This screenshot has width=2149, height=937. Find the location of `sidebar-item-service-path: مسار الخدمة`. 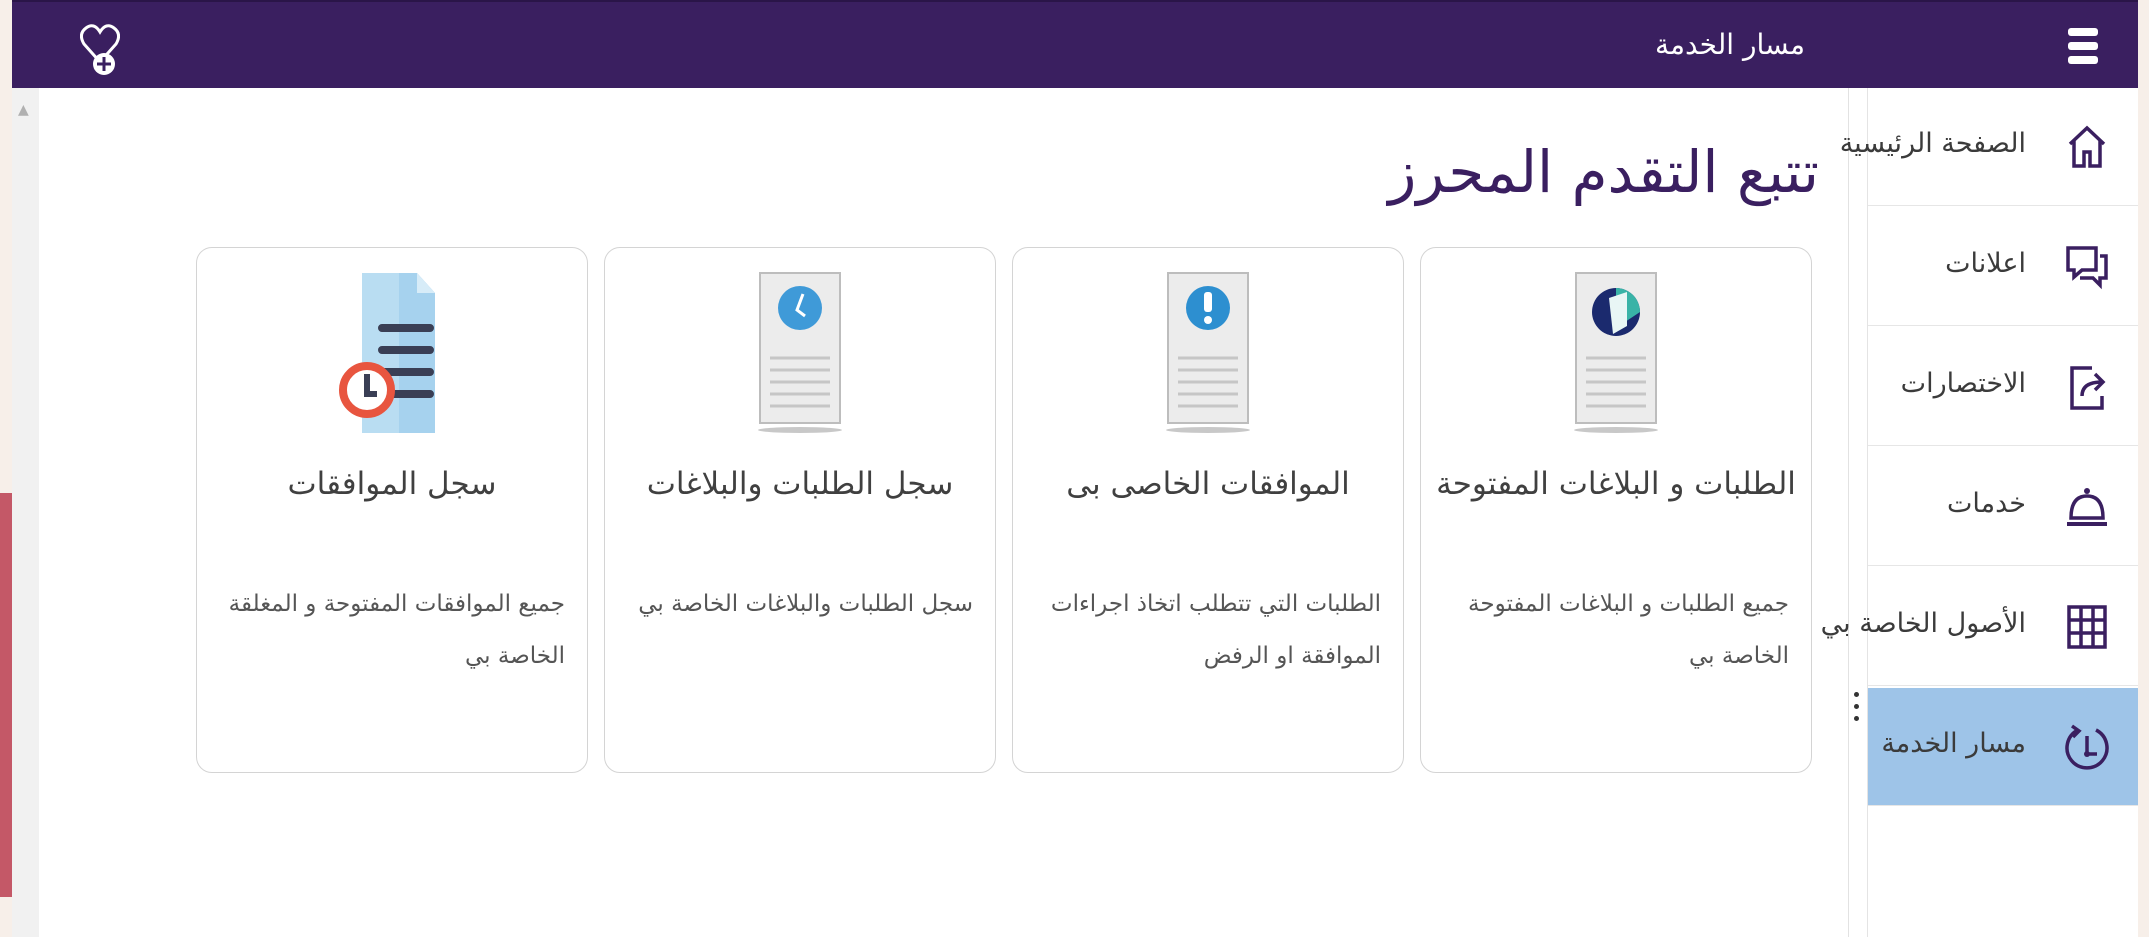

sidebar-item-service-path: مسار الخدمة is located at coordinates (2003, 747).